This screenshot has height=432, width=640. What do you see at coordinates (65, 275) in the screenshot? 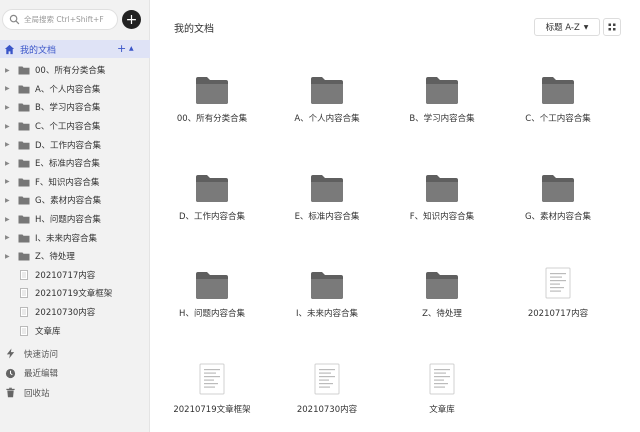
I see `tree-item-label: 20210717内容` at bounding box center [65, 275].